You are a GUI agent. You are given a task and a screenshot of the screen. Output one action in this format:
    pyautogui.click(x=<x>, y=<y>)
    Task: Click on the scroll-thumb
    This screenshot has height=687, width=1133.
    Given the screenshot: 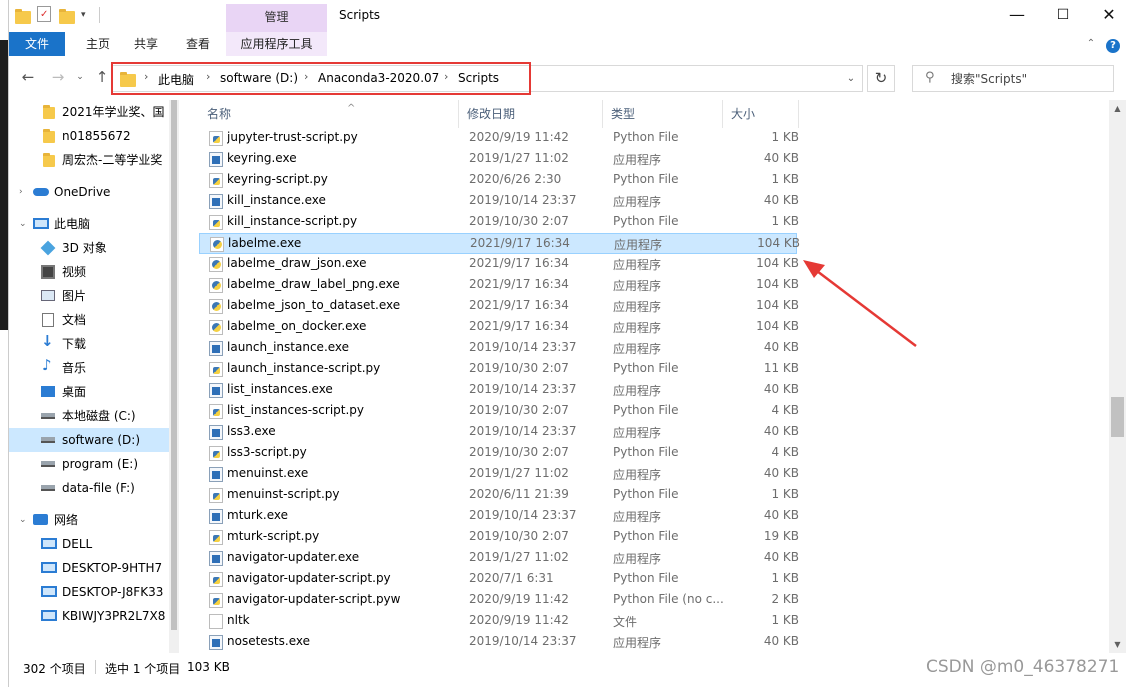 What is the action you would take?
    pyautogui.click(x=1117, y=417)
    